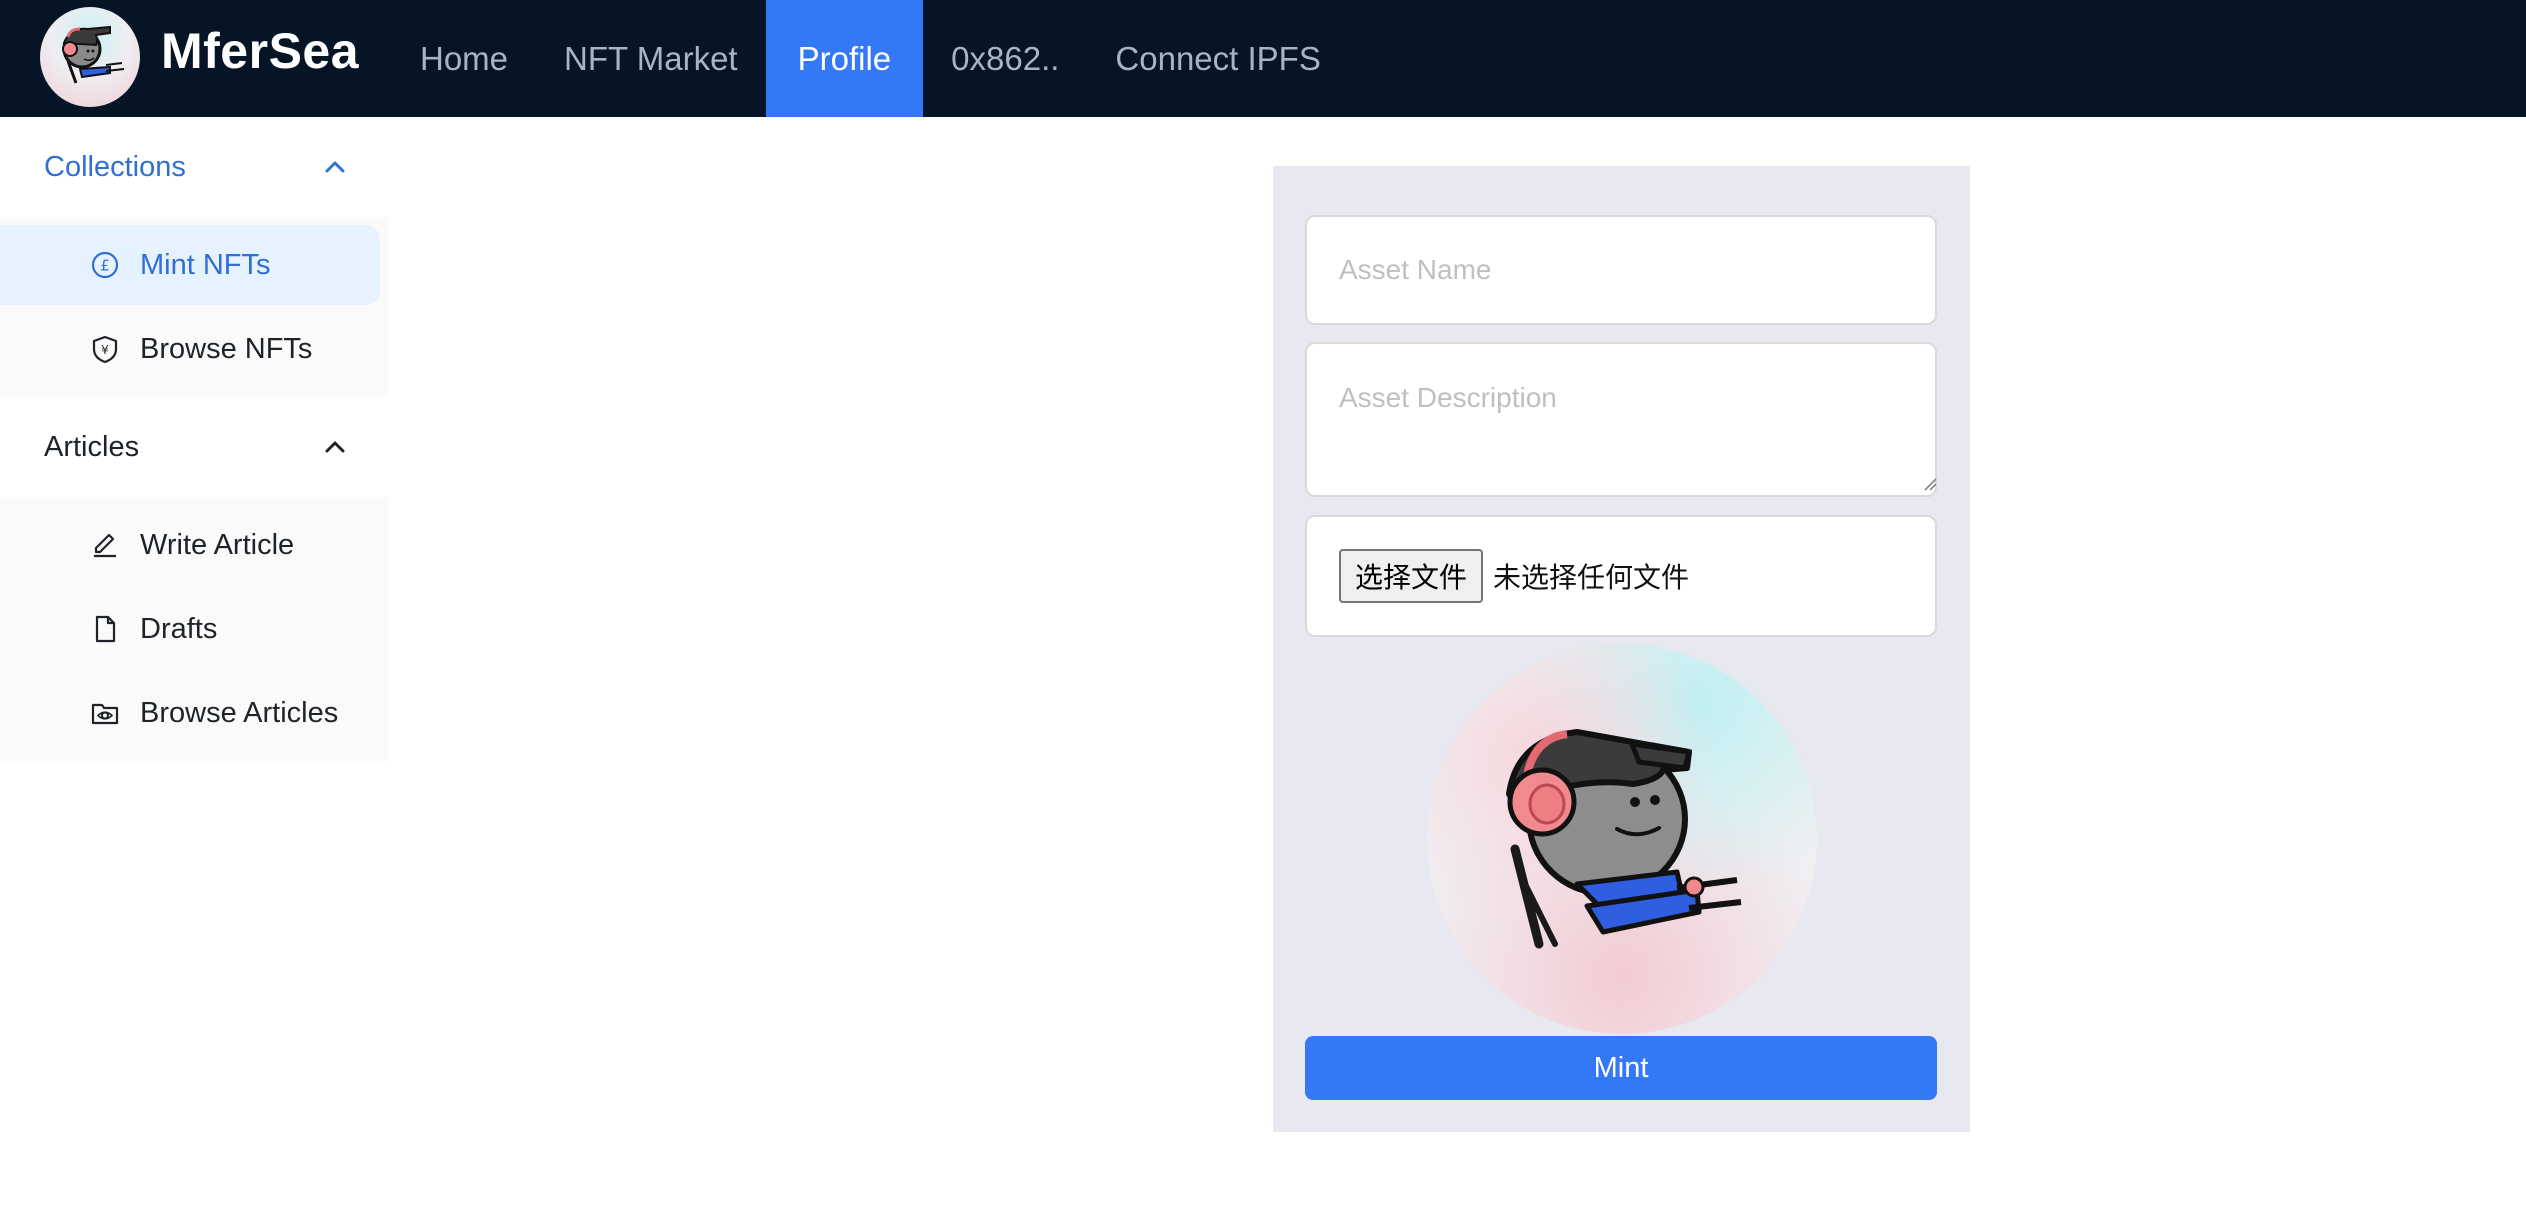 The image size is (2526, 1206). I want to click on sidebar-item-label: Browse NFTs, so click(226, 348).